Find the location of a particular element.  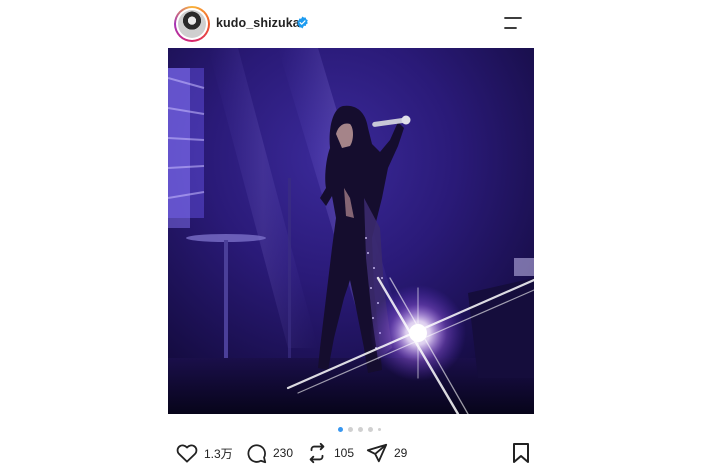

verified-badge-icon is located at coordinates (302, 22).